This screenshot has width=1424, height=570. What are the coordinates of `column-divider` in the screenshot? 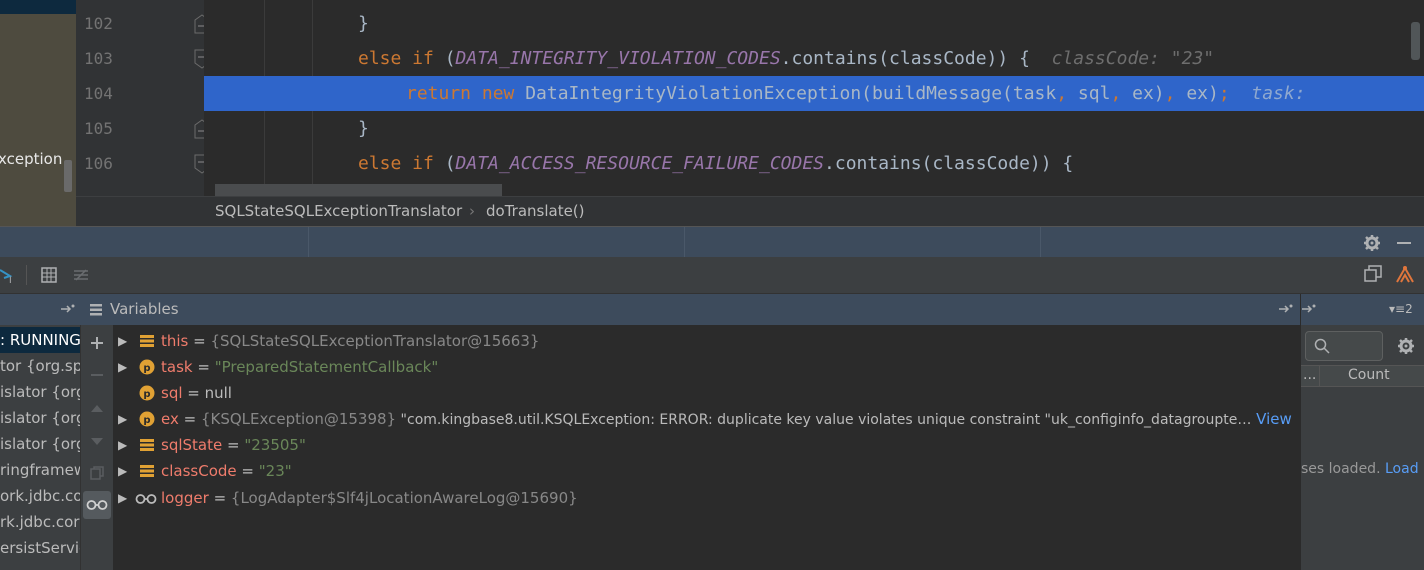 It's located at (1319, 376).